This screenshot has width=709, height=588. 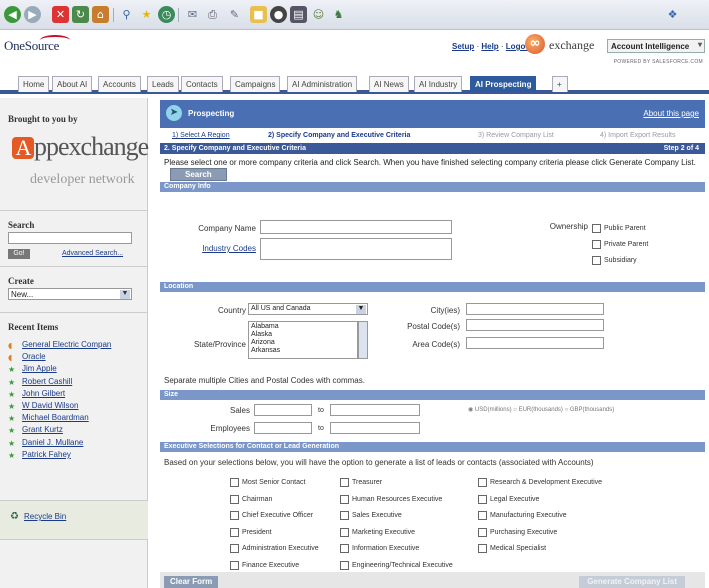 I want to click on tab-ai-news: AI News, so click(x=389, y=84).